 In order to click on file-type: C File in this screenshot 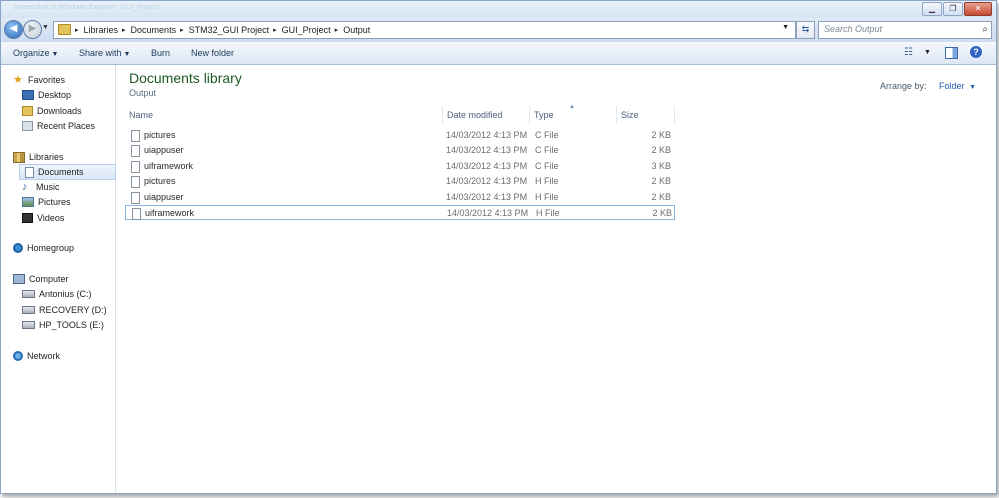, I will do `click(547, 135)`.